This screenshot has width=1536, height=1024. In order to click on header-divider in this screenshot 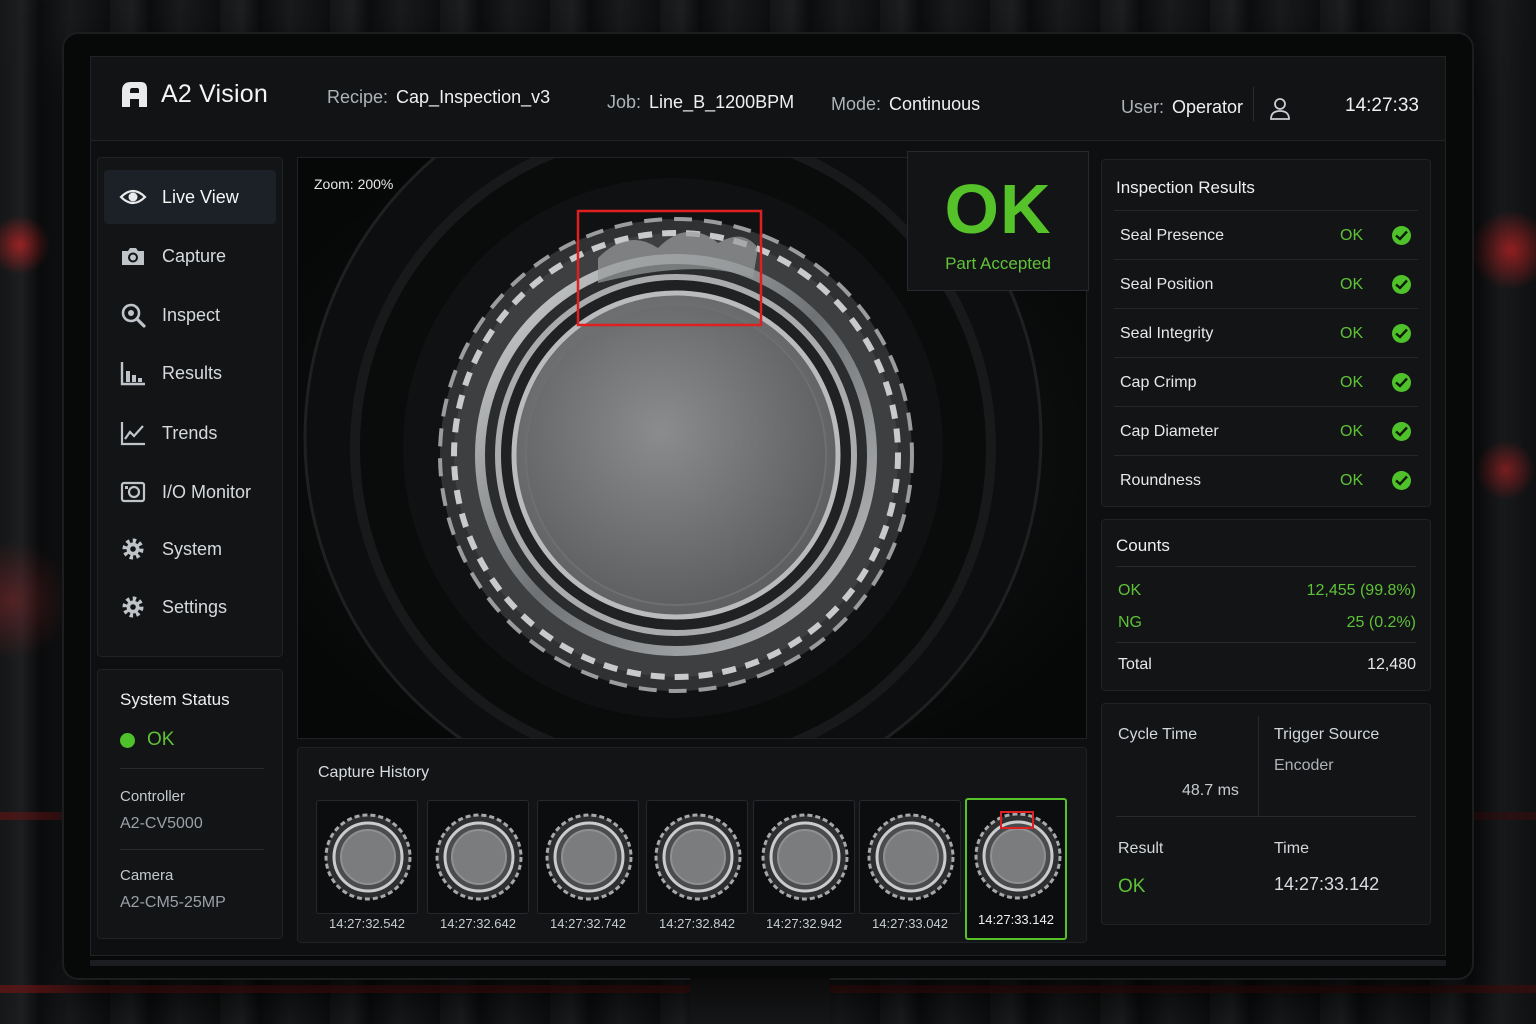, I will do `click(1253, 104)`.